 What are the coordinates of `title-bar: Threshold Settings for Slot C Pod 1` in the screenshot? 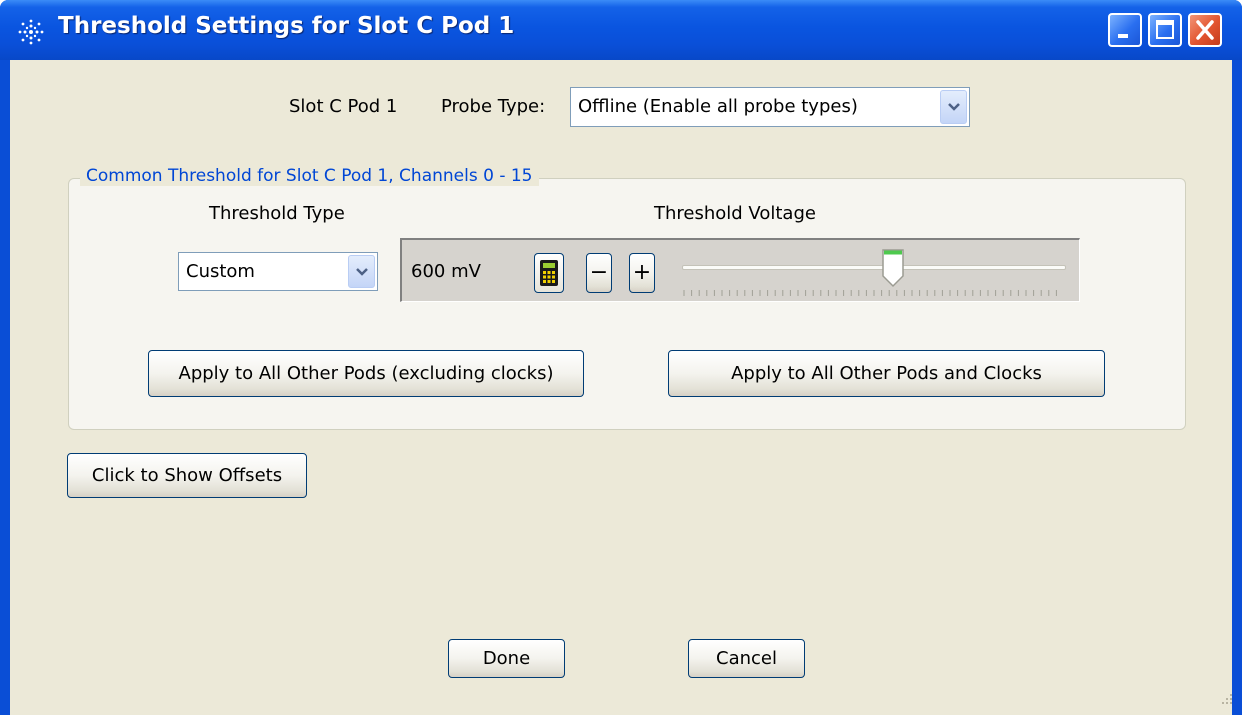 It's located at (621, 30).